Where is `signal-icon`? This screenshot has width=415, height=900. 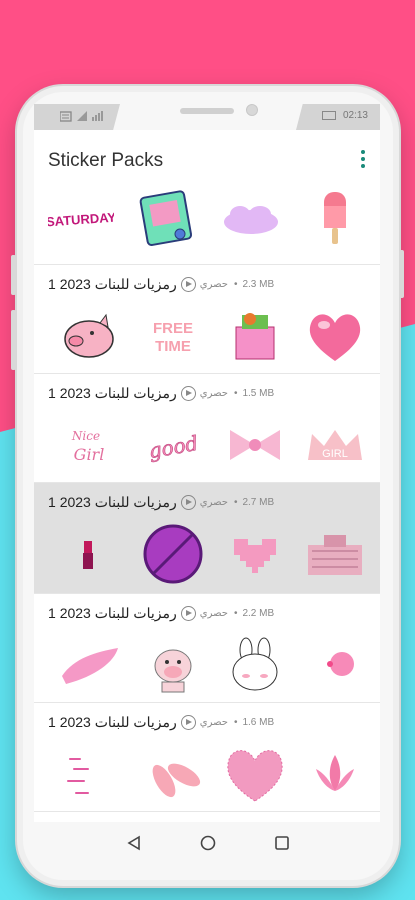 signal-icon is located at coordinates (81, 116).